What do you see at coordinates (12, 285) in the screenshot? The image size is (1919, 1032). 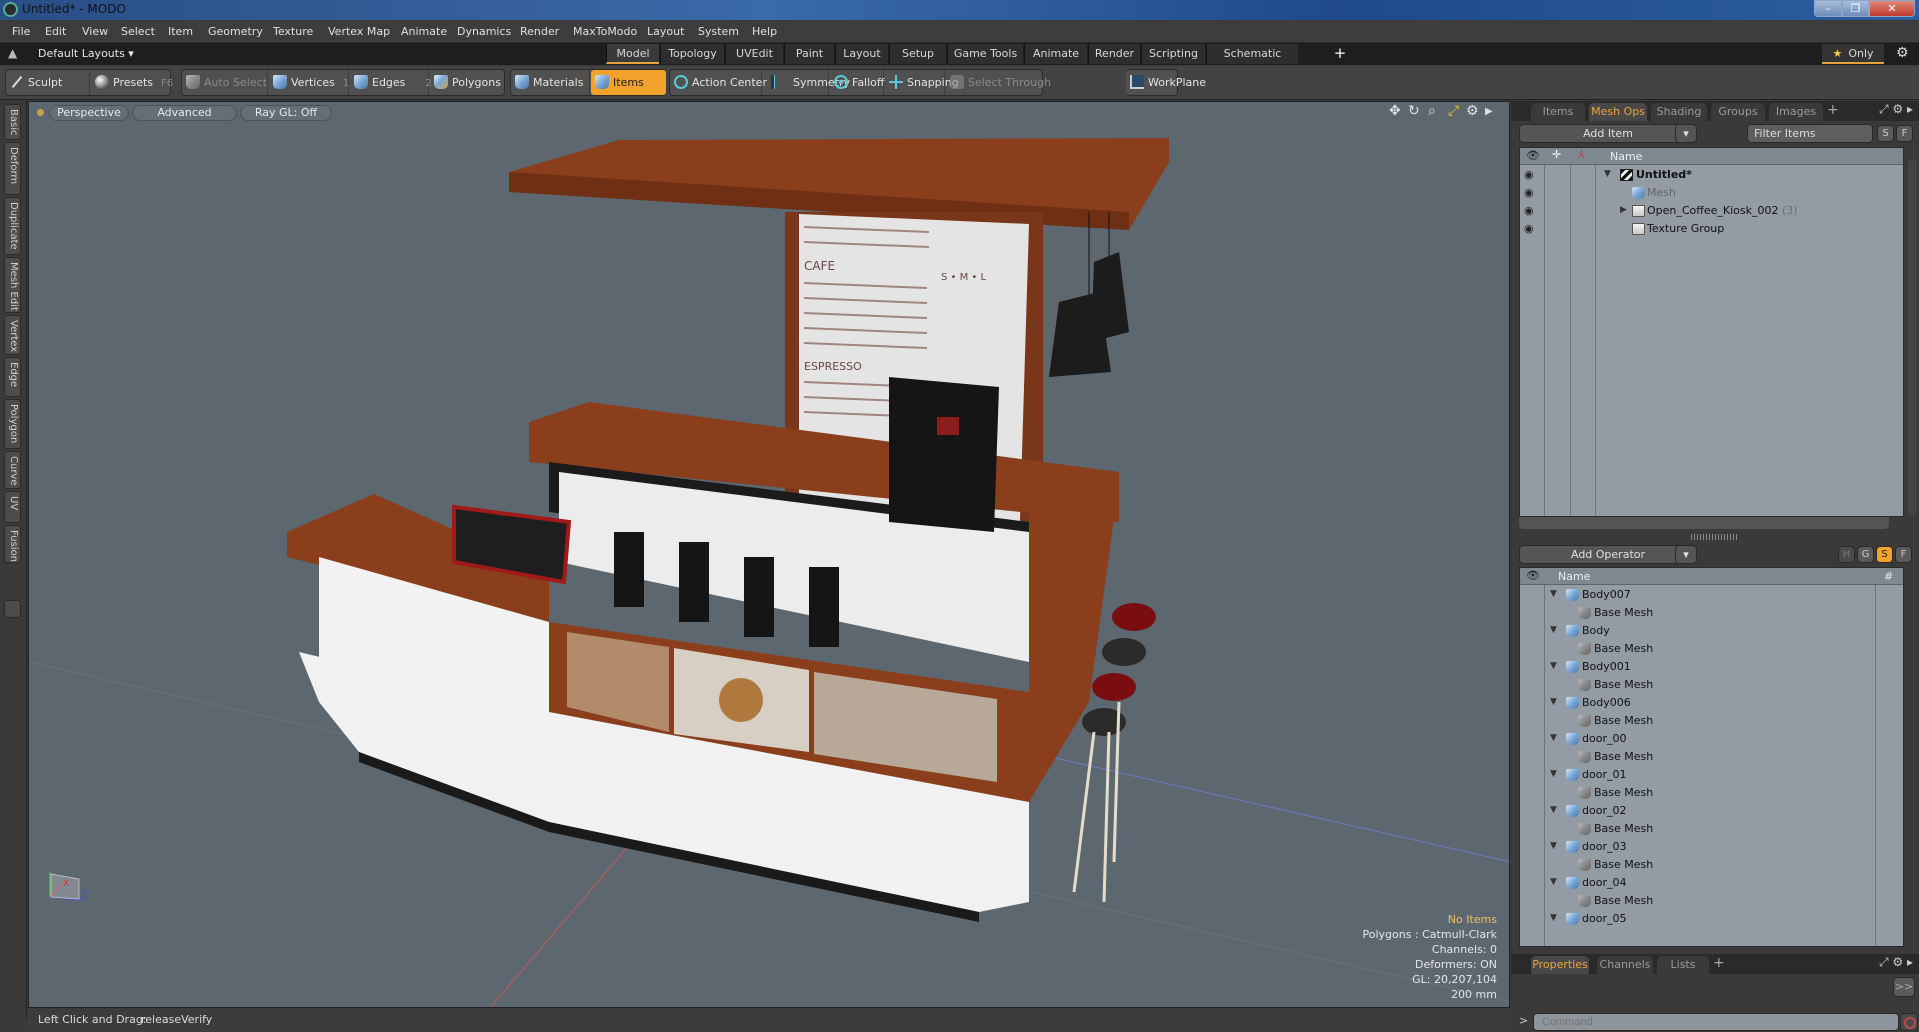 I see `side-tab-mesh-edit: Mesh Edit` at bounding box center [12, 285].